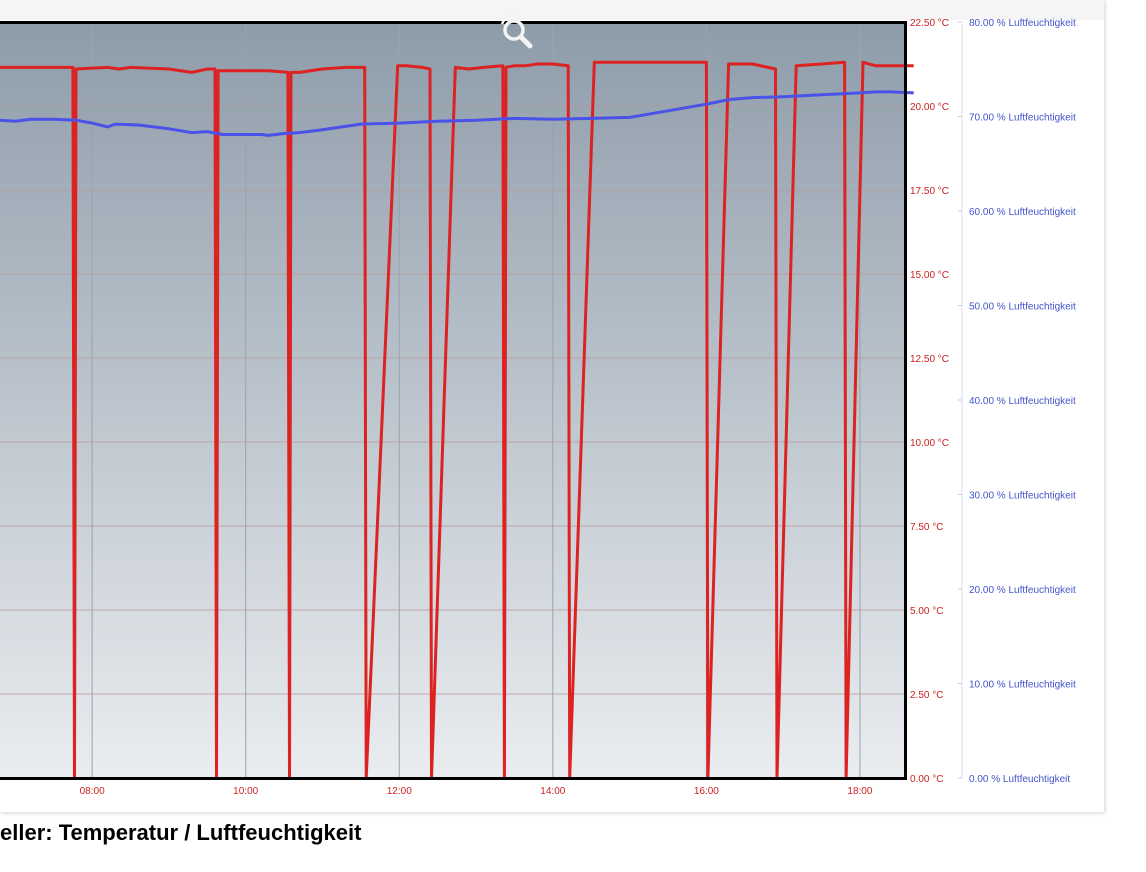 The image size is (1146, 872). I want to click on humidity-tick-label: 80.00 % Luftfeuchtigkeit, so click(1022, 23).